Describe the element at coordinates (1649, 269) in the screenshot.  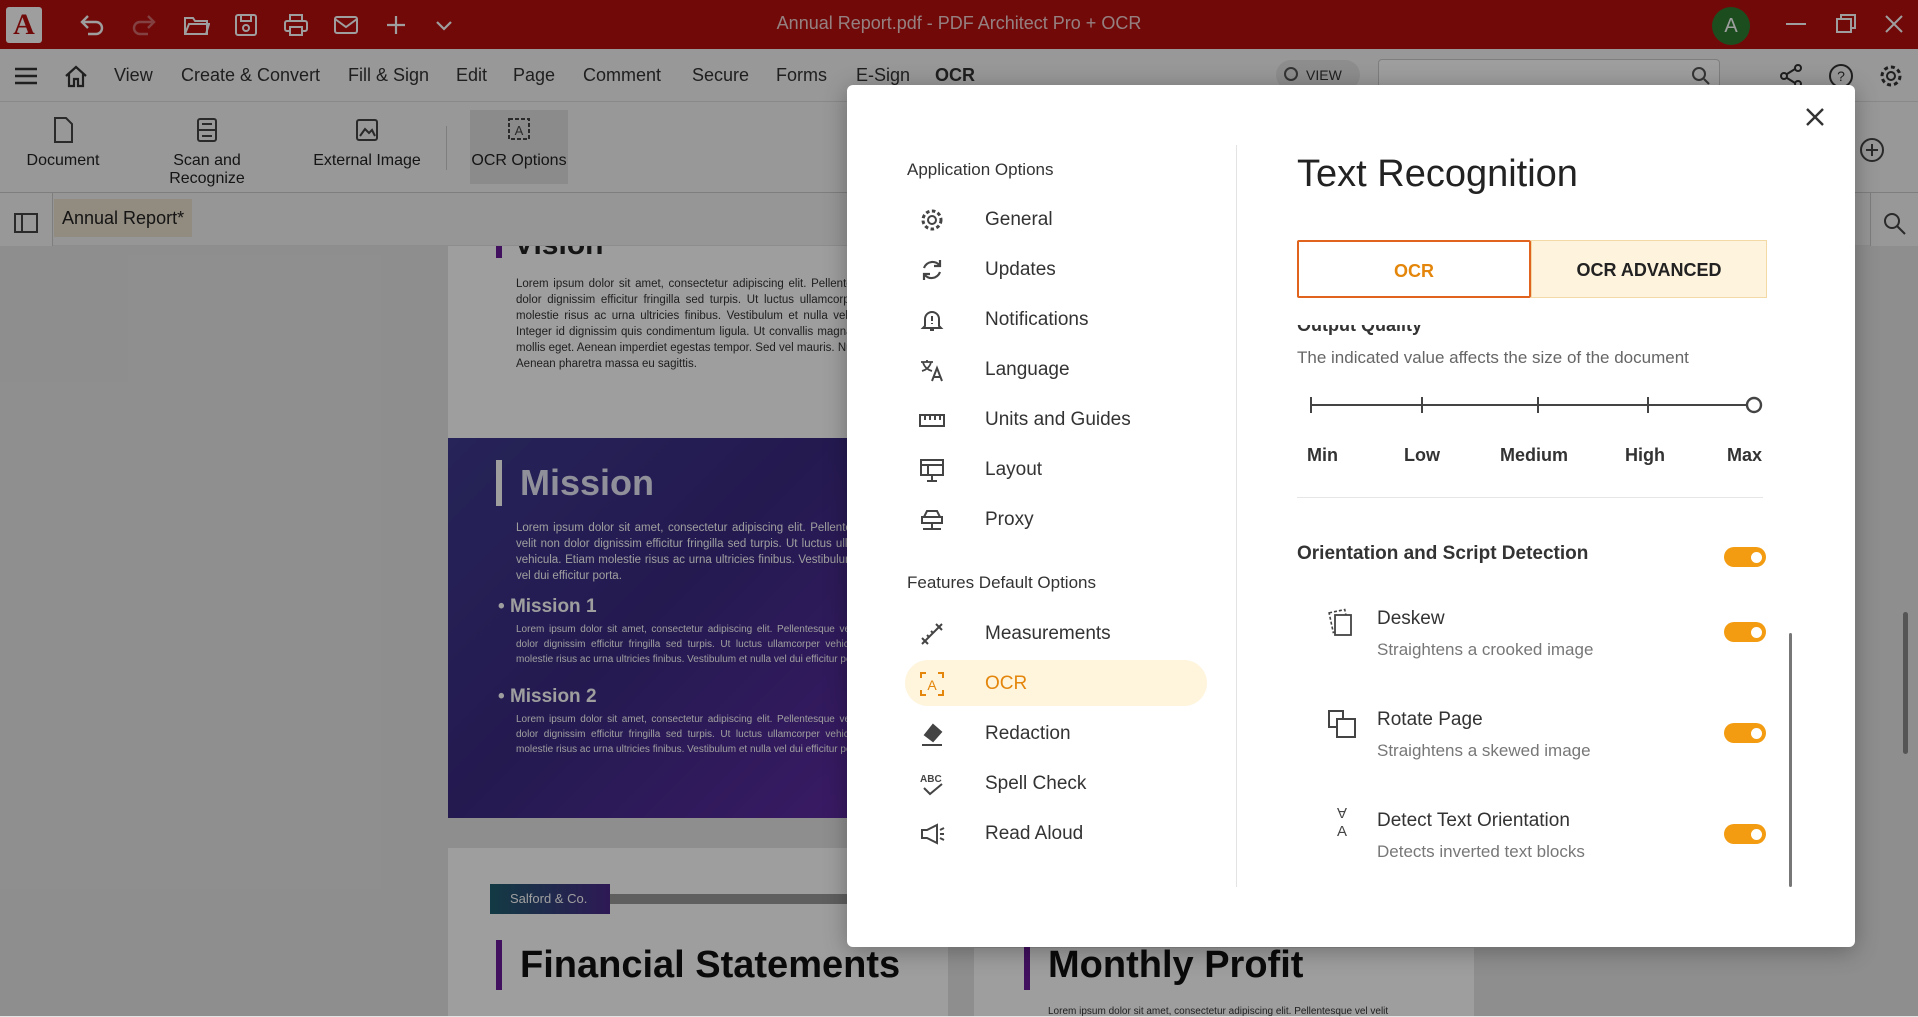
I see `tab-ocr-advanced: OCR ADVANCED` at that location.